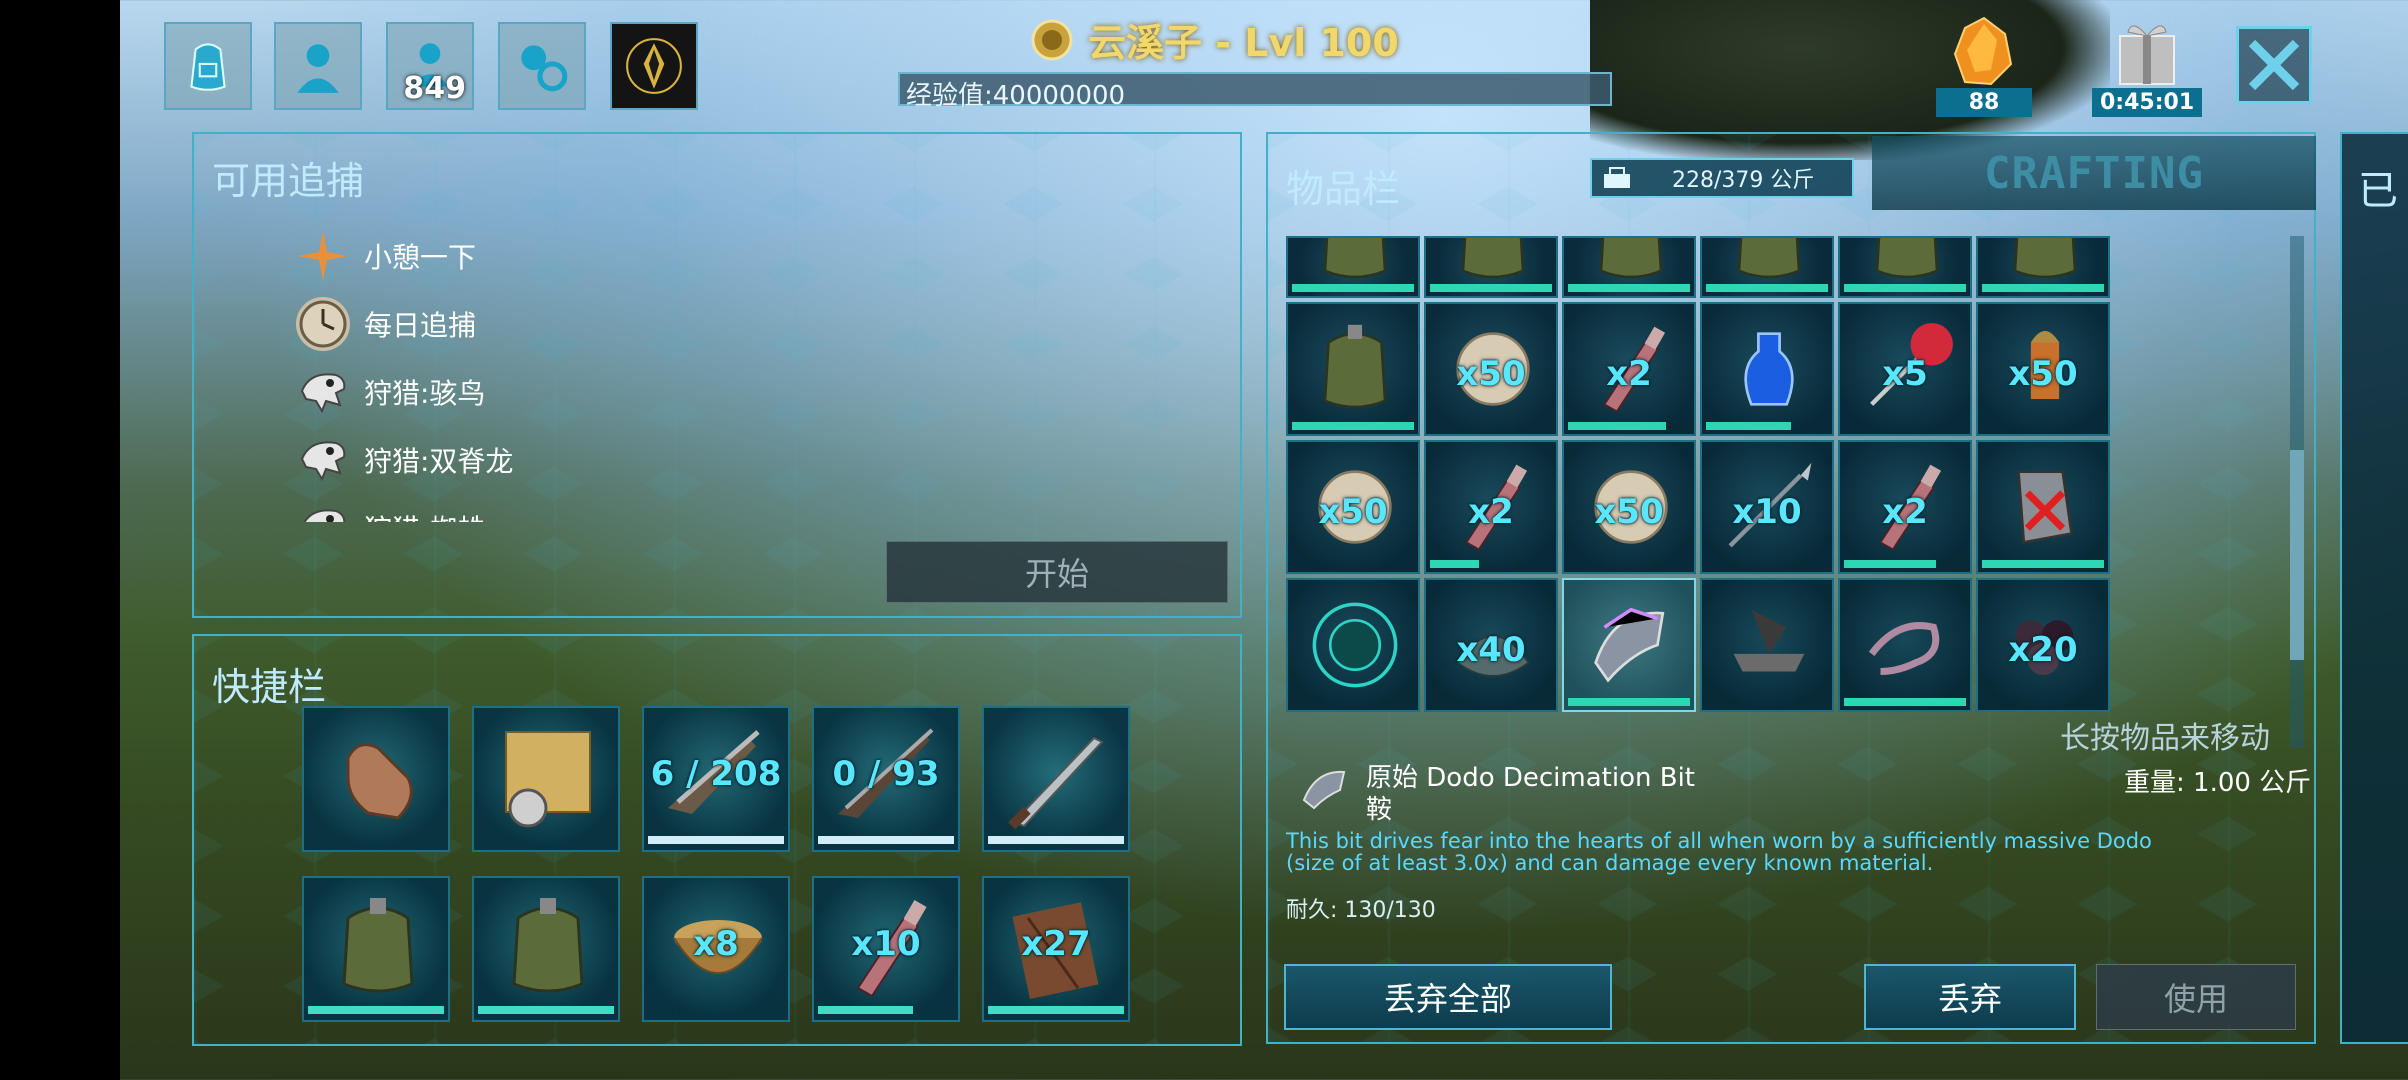  I want to click on obelisk-icon, so click(654, 66).